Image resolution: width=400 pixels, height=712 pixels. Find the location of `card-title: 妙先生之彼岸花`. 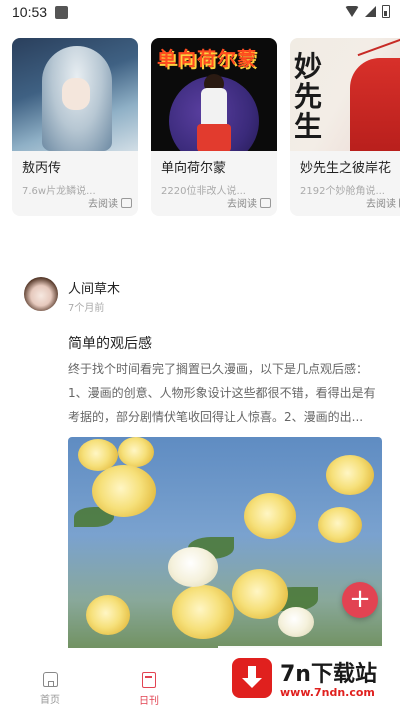

card-title: 妙先生之彼岸花 is located at coordinates (346, 168).